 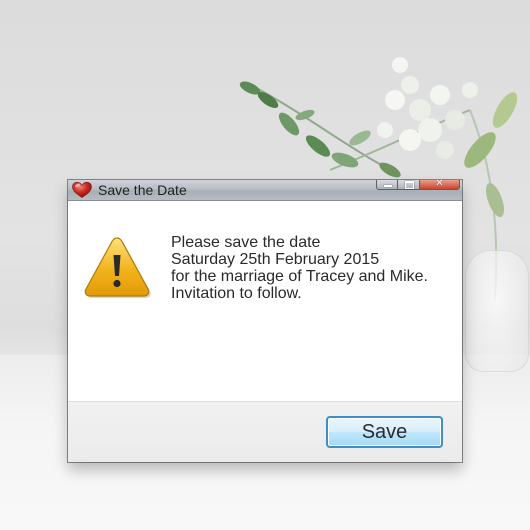 What do you see at coordinates (275, 259) in the screenshot?
I see `message-line: Saturday 25th February 2015` at bounding box center [275, 259].